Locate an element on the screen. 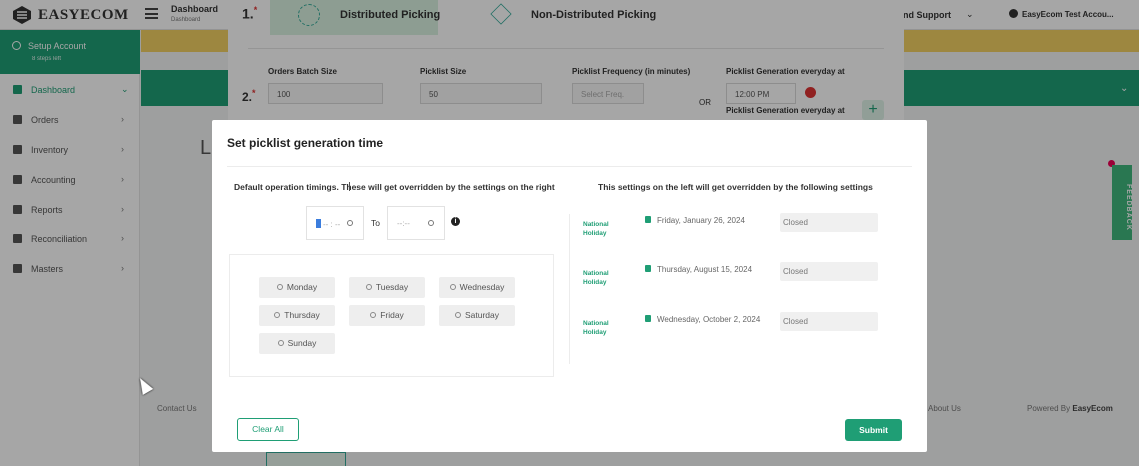 The height and width of the screenshot is (466, 1139). start-time-value: -- is located at coordinates (328, 224).